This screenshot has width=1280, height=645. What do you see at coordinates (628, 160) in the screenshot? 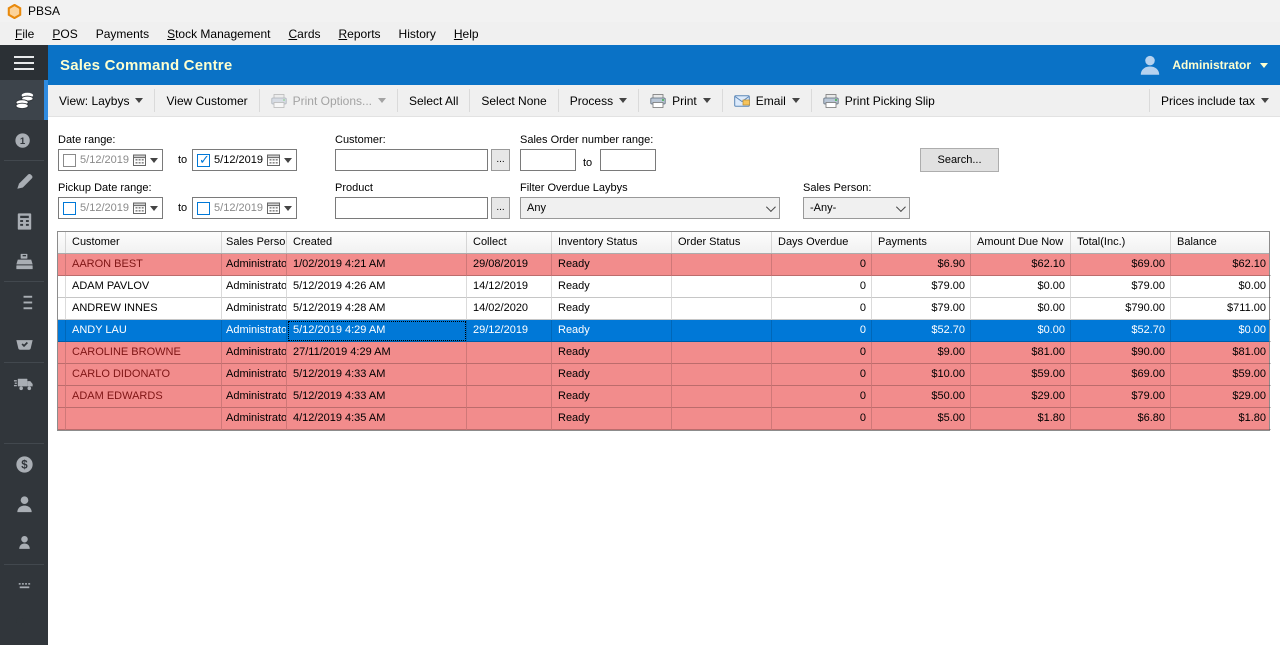
I see `order-to-input` at bounding box center [628, 160].